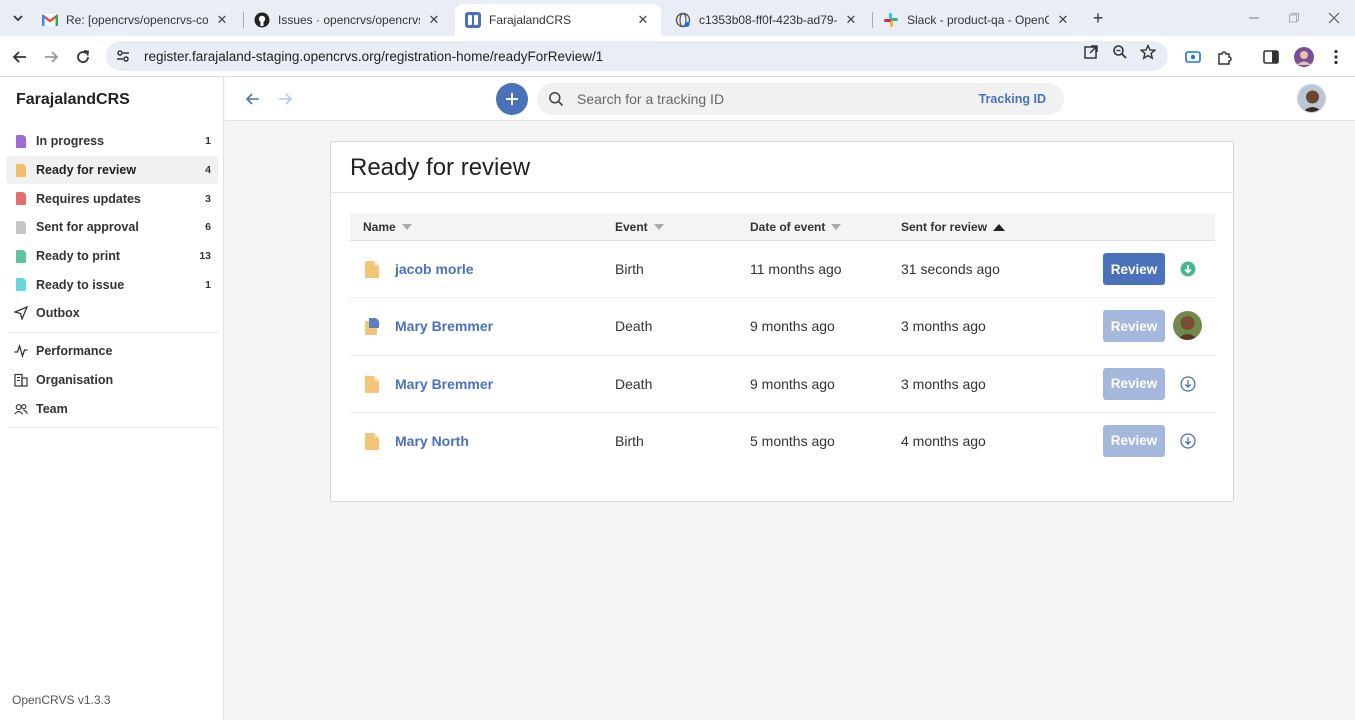 This screenshot has height=720, width=1355. What do you see at coordinates (112, 408) in the screenshot?
I see `sidebar-item-team: Team` at bounding box center [112, 408].